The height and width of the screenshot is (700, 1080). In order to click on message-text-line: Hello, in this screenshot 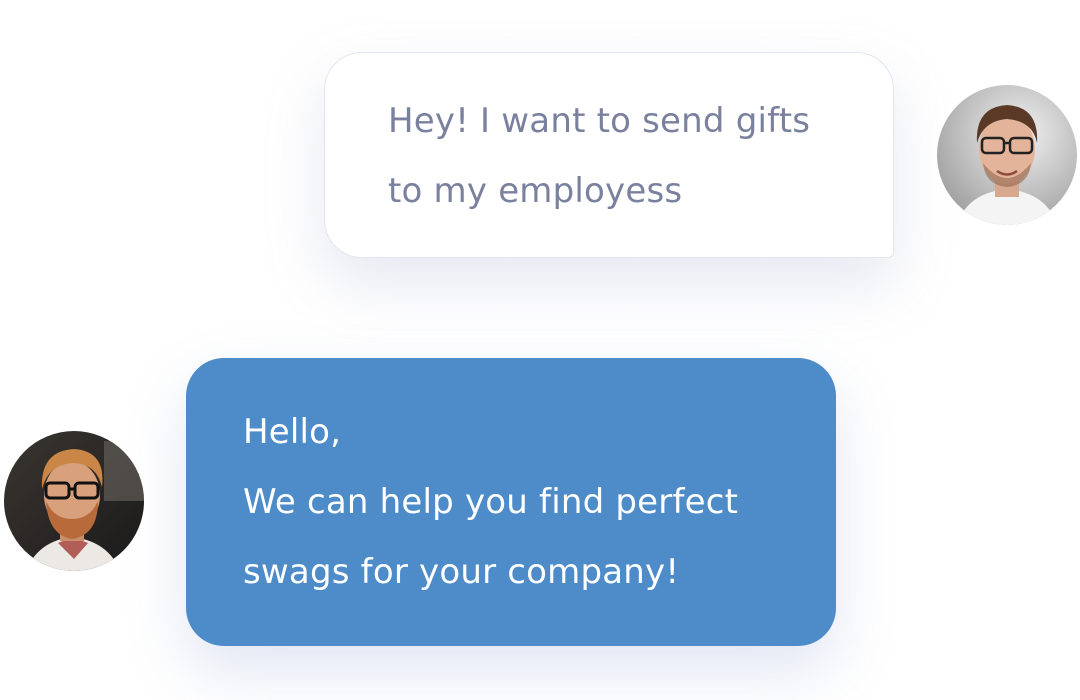, I will do `click(292, 432)`.